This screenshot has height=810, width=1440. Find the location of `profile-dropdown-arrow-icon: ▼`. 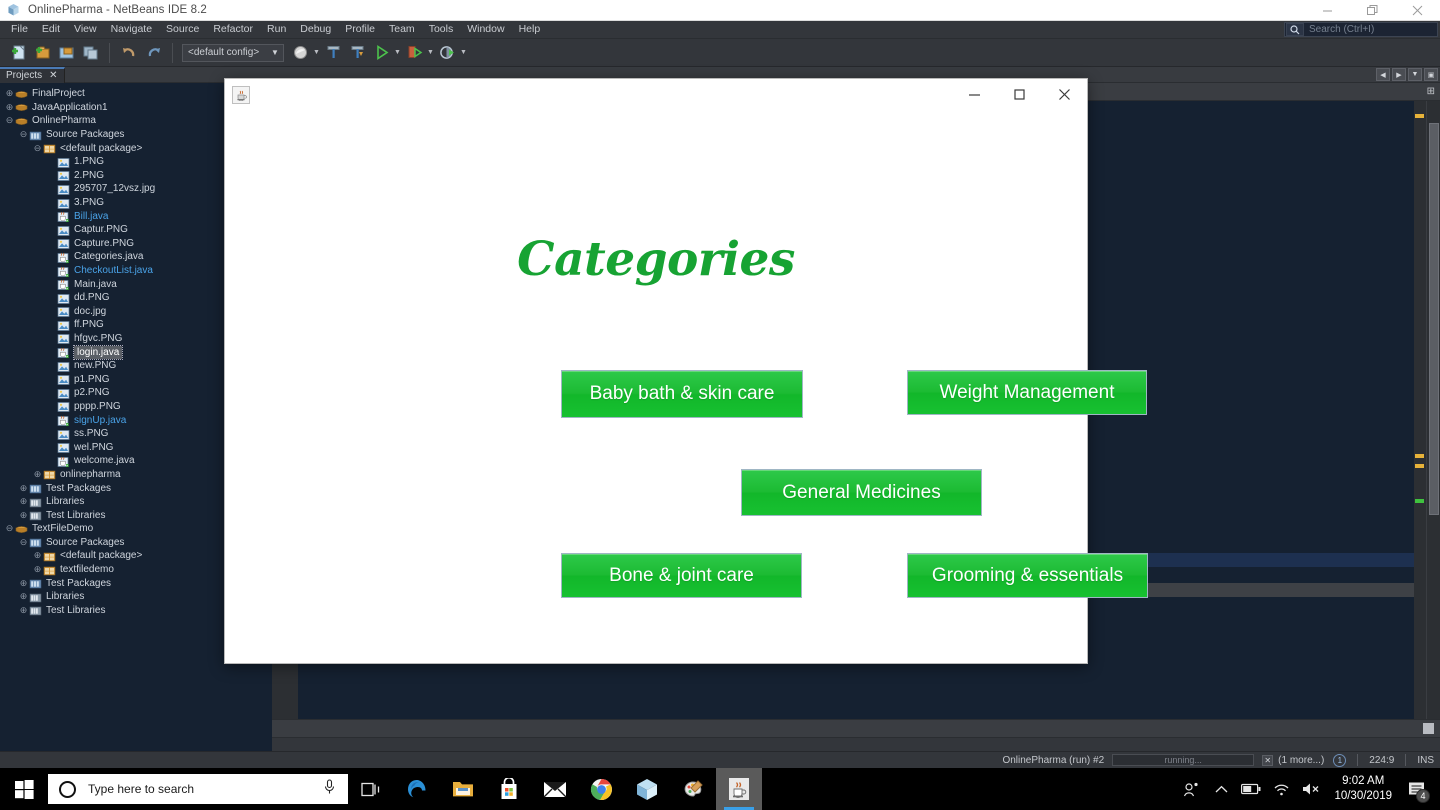

profile-dropdown-arrow-icon: ▼ is located at coordinates (463, 53).